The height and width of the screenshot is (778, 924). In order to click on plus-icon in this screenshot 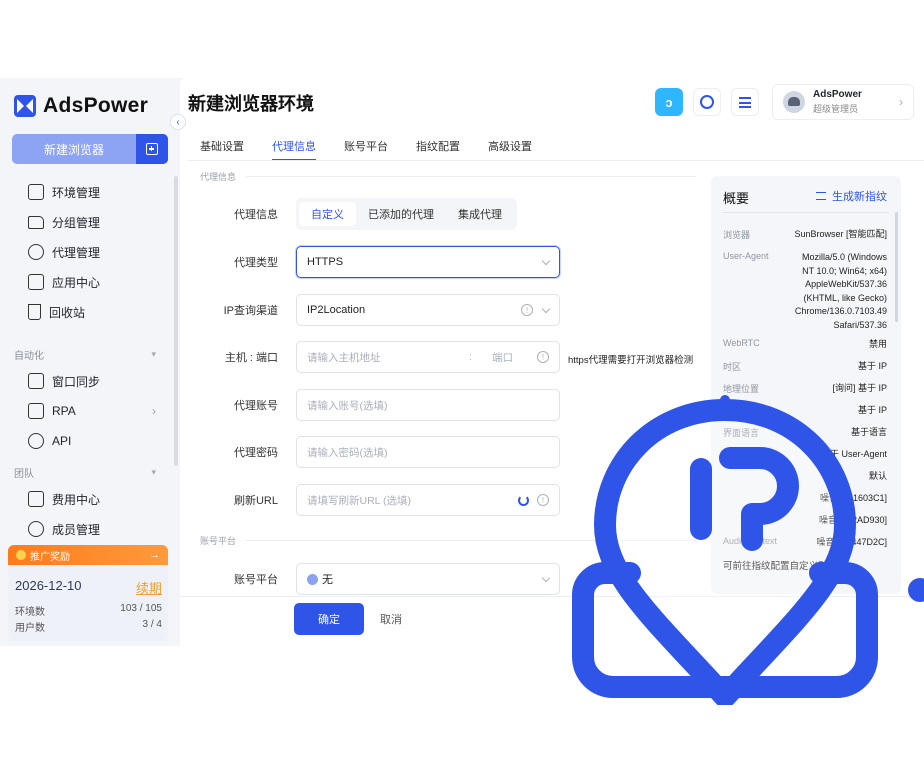, I will do `click(152, 149)`.